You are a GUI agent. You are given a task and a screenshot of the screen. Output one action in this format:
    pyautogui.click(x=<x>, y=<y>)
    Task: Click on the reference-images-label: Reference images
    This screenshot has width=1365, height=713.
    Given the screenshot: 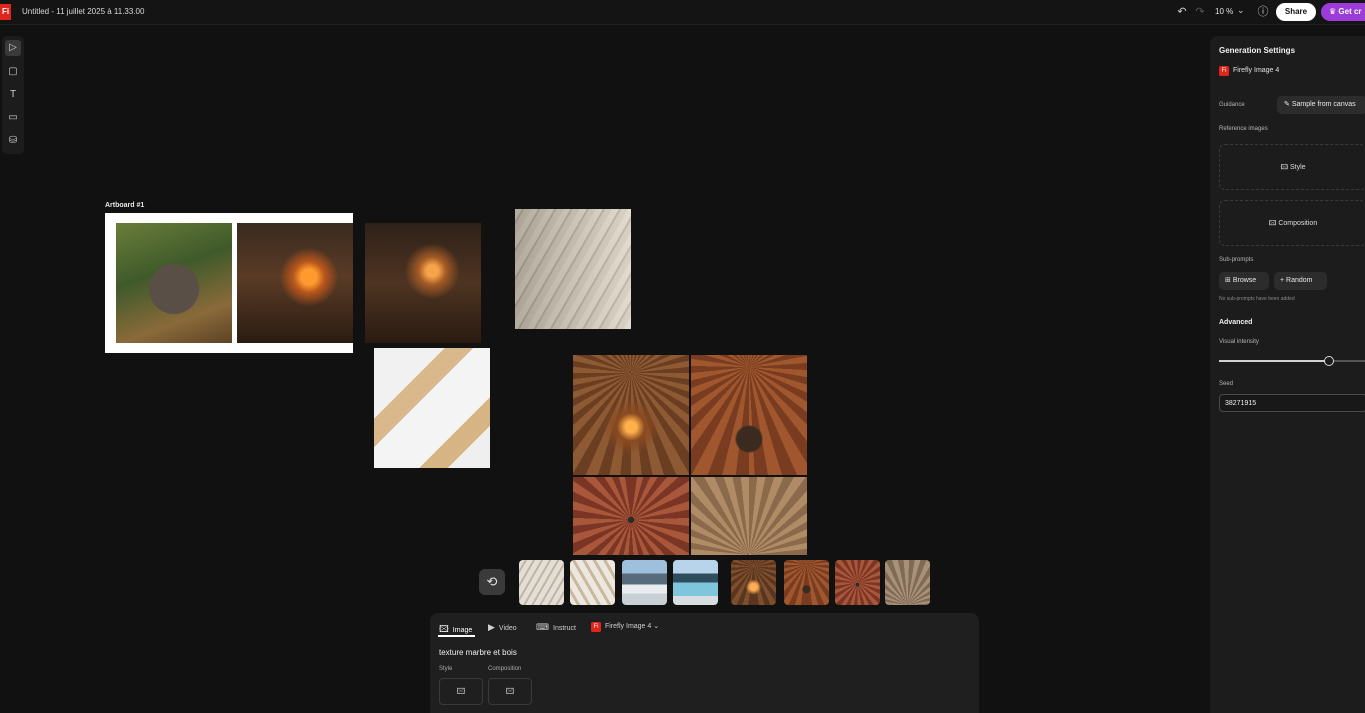 What is the action you would take?
    pyautogui.click(x=1243, y=129)
    